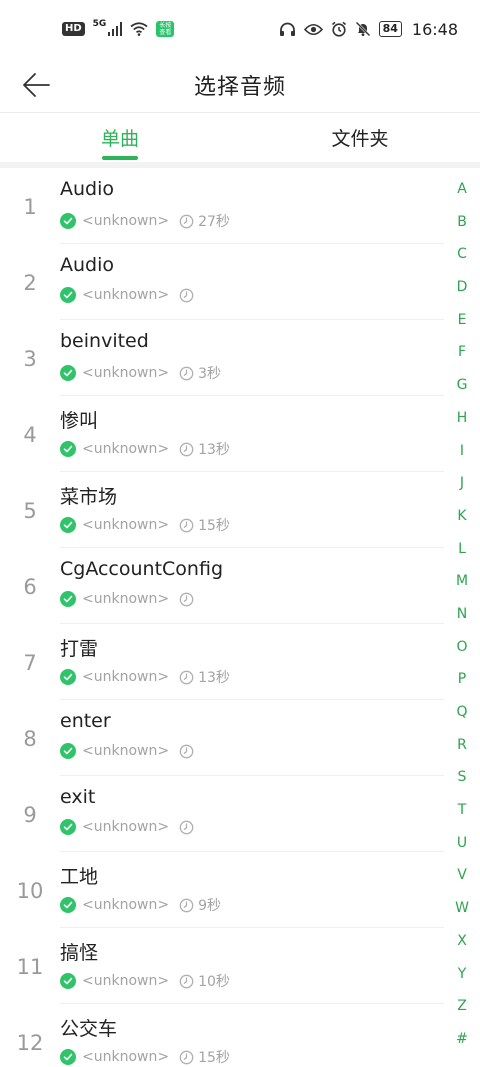  What do you see at coordinates (360, 137) in the screenshot?
I see `tab-folders: 文件夹` at bounding box center [360, 137].